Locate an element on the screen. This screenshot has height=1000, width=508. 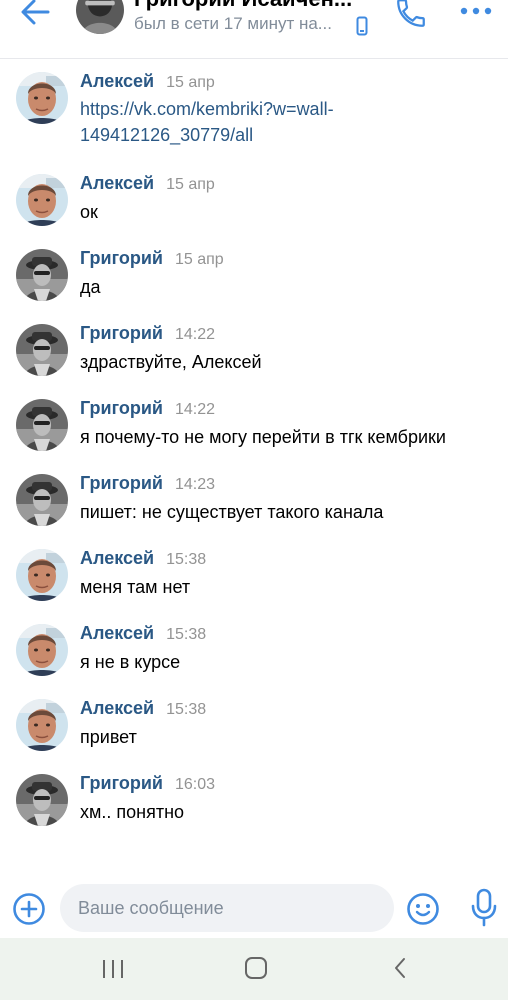
message-time: 14:23 is located at coordinates (195, 484).